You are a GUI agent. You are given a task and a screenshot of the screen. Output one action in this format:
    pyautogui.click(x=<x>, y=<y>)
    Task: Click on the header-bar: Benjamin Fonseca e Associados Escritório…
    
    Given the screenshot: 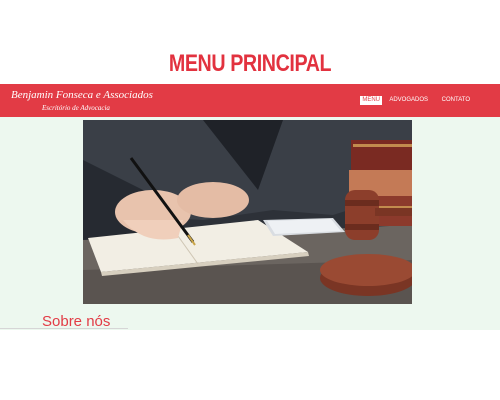 What is the action you would take?
    pyautogui.click(x=250, y=100)
    